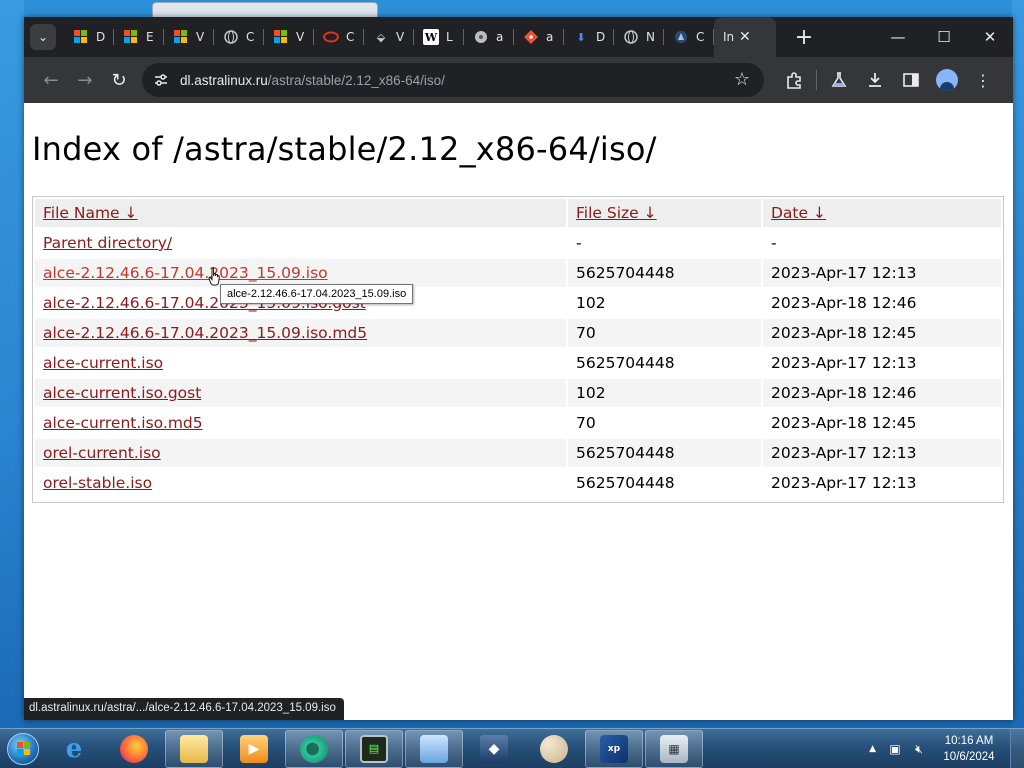 This screenshot has height=768, width=1024. Describe the element at coordinates (798, 213) in the screenshot. I see `sort-by-date-link: Date ↓` at that location.